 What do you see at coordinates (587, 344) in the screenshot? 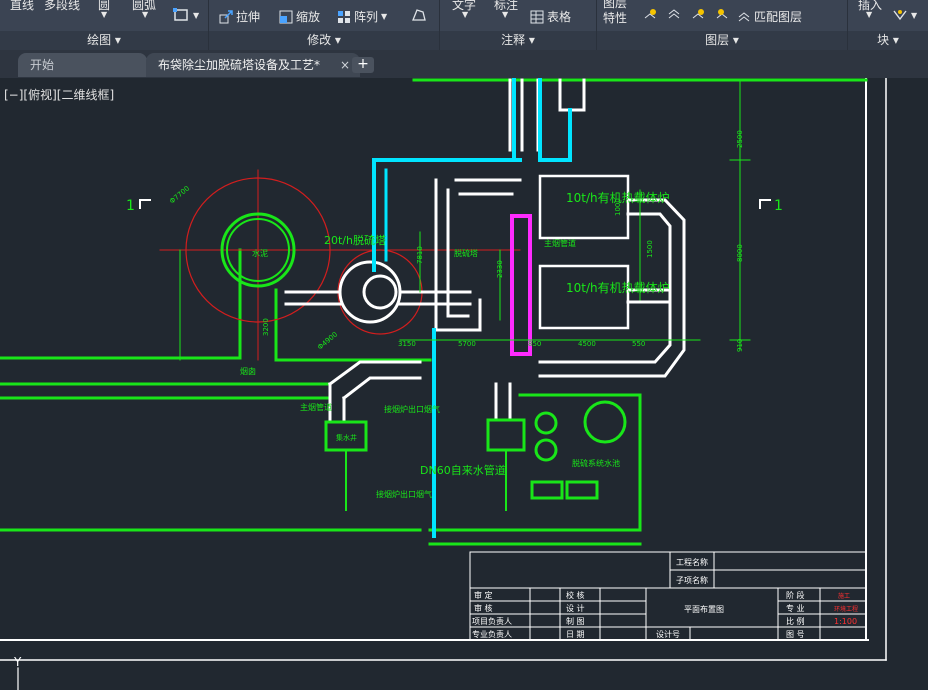
I see `dim-label: 4500` at bounding box center [587, 344].